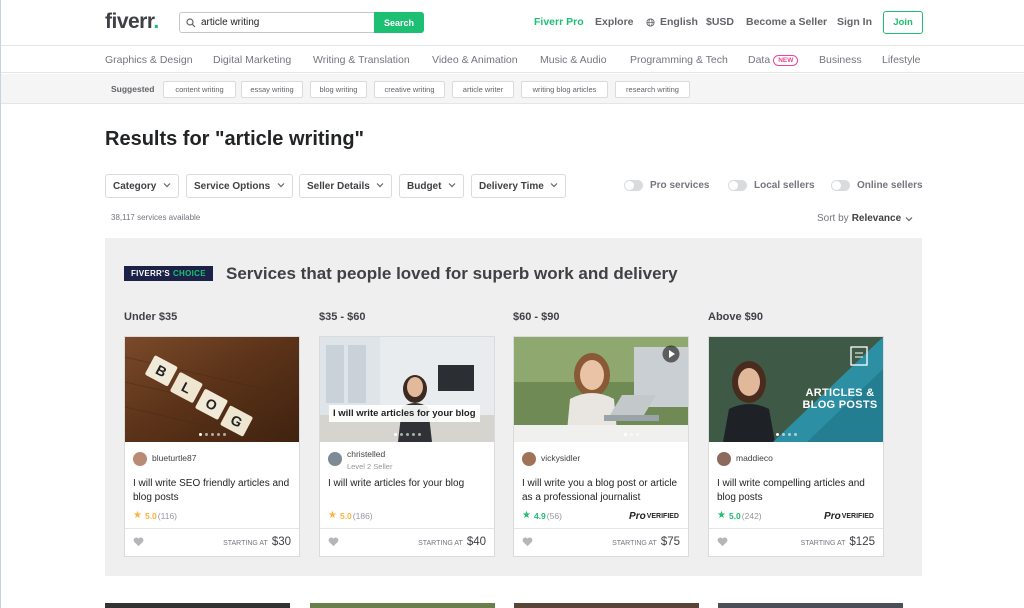  What do you see at coordinates (614, 22) in the screenshot?
I see `nav-explore: Explore` at bounding box center [614, 22].